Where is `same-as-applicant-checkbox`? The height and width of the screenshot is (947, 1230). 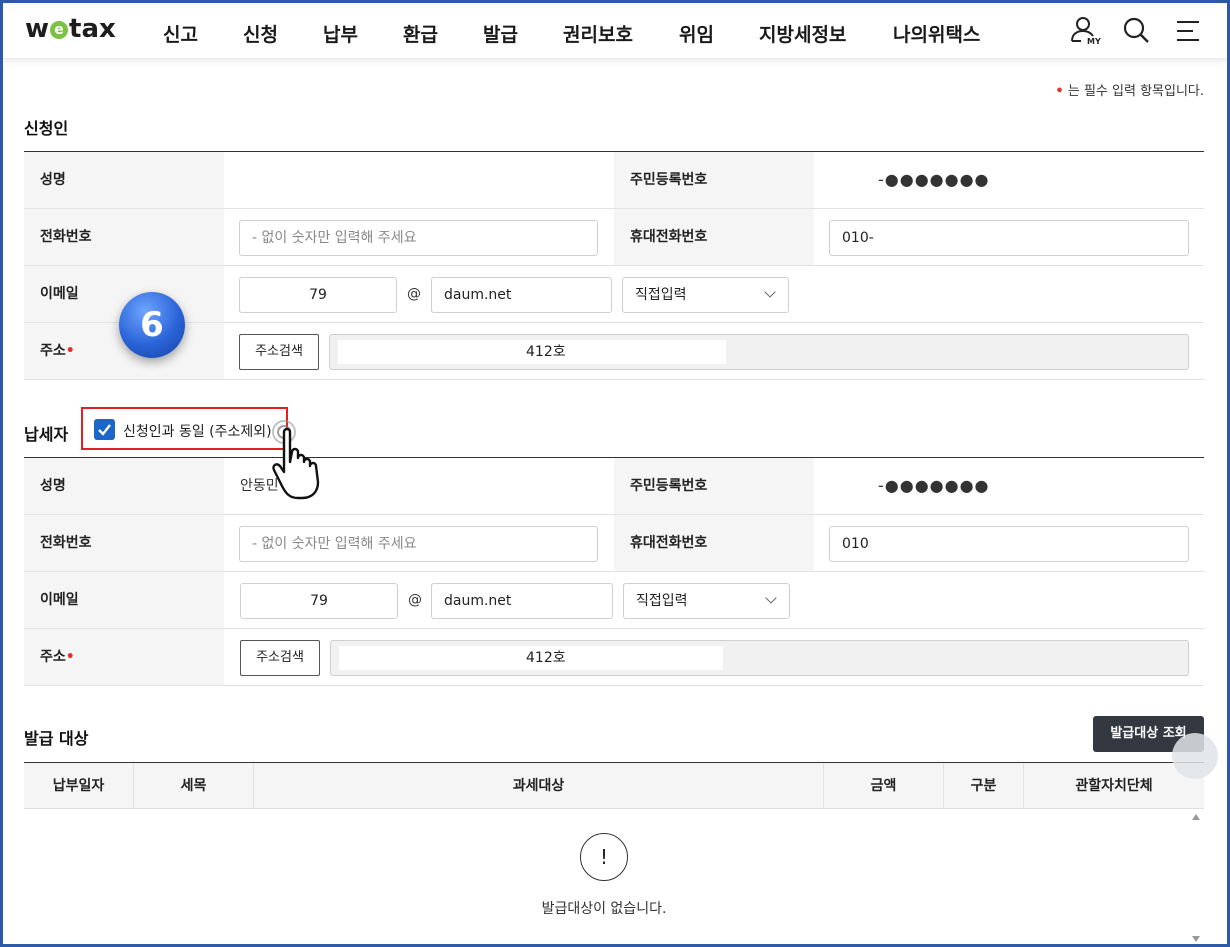 same-as-applicant-checkbox is located at coordinates (104, 429).